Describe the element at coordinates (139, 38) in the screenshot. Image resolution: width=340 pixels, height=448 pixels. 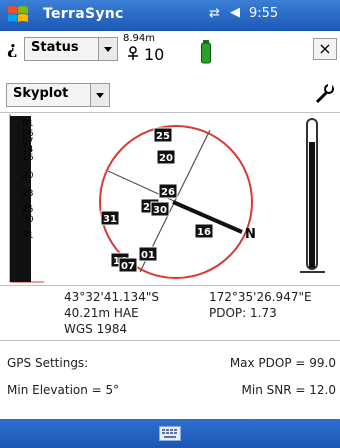
I see `accuracy-value: 8.94m` at that location.